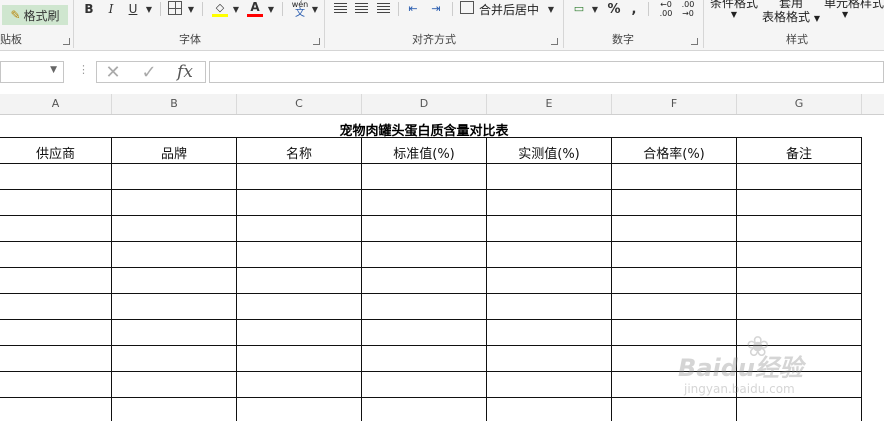  Describe the element at coordinates (413, 8) in the screenshot. I see `decrease-indent-icon: ⇤` at that location.